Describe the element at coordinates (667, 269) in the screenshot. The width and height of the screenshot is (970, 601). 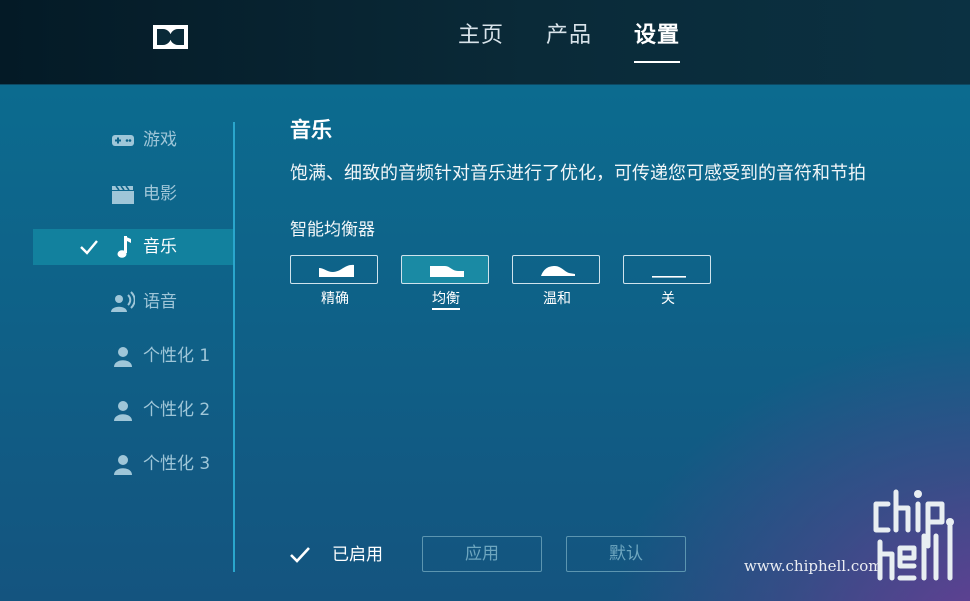
I see `eq-option-off` at that location.